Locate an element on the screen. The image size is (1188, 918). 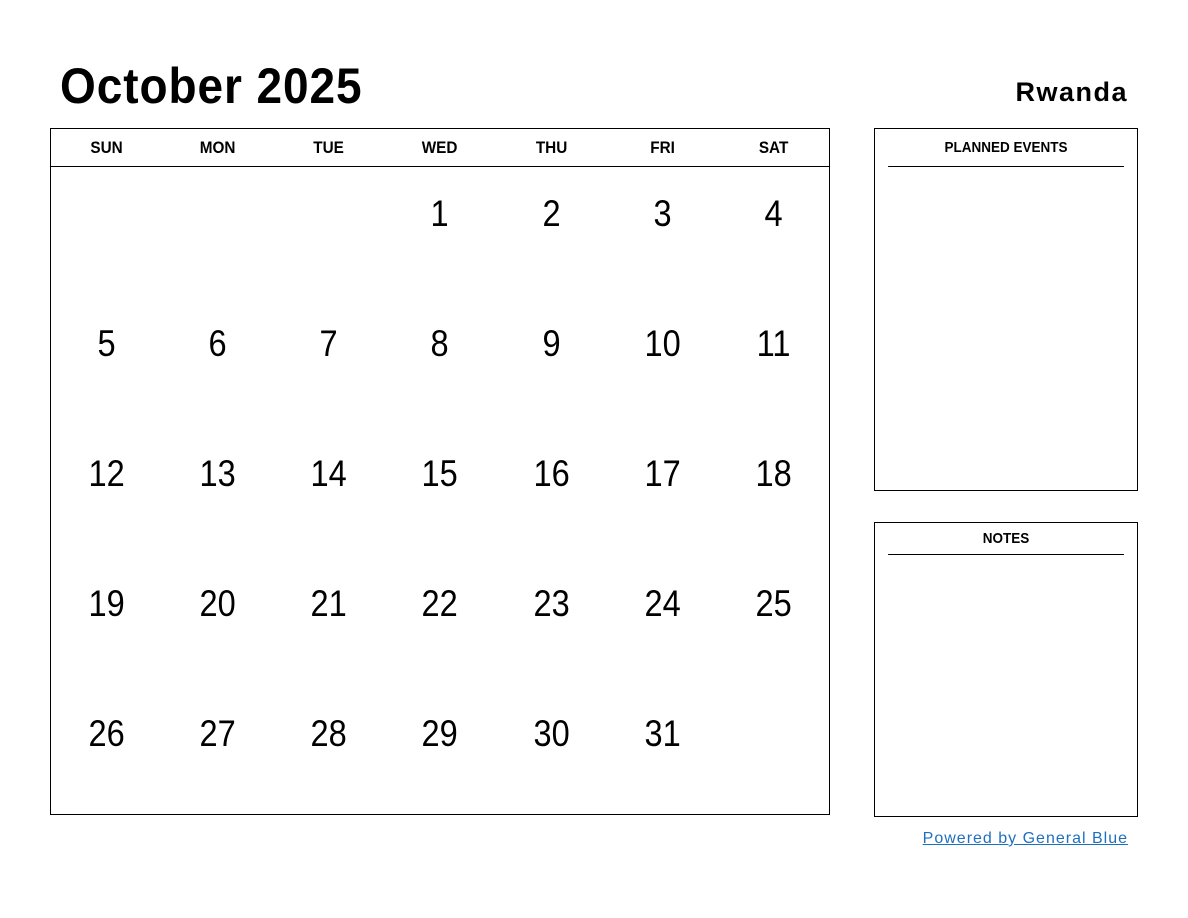
day-cell: 18 is located at coordinates (773, 473).